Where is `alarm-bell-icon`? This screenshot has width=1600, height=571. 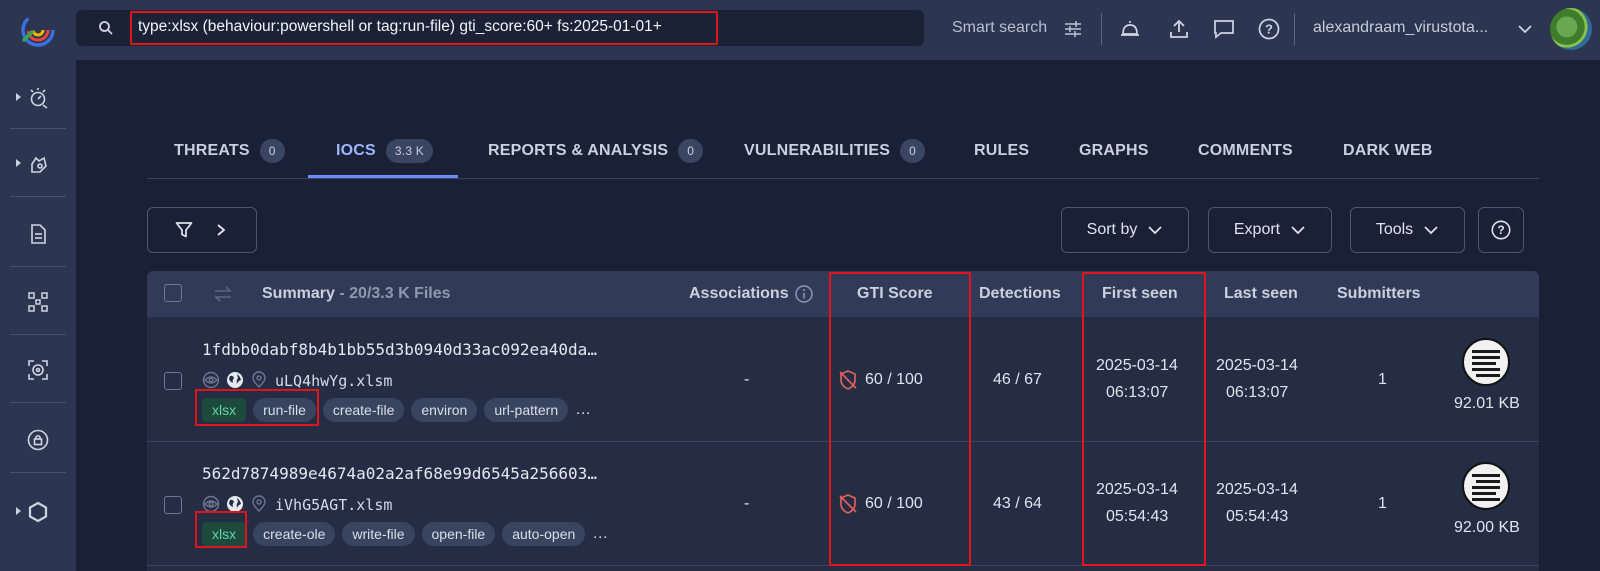
alarm-bell-icon is located at coordinates (1130, 29).